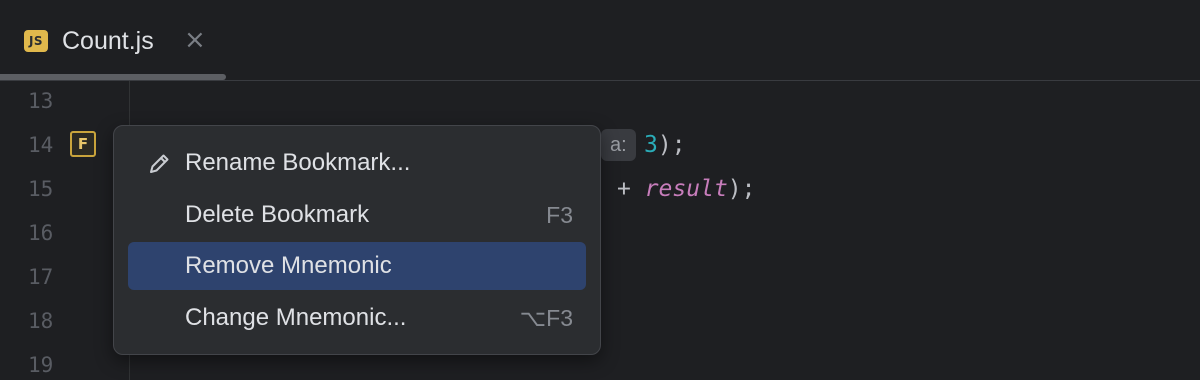 The width and height of the screenshot is (1200, 380). What do you see at coordinates (36, 41) in the screenshot?
I see `js-file-icon: JS` at bounding box center [36, 41].